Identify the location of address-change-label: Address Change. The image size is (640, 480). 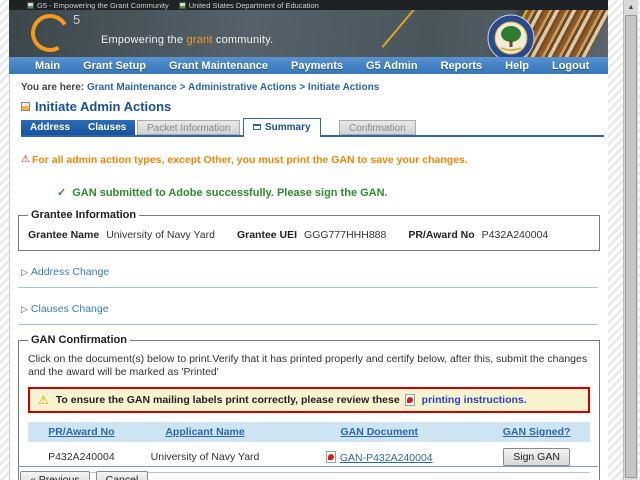
(70, 272).